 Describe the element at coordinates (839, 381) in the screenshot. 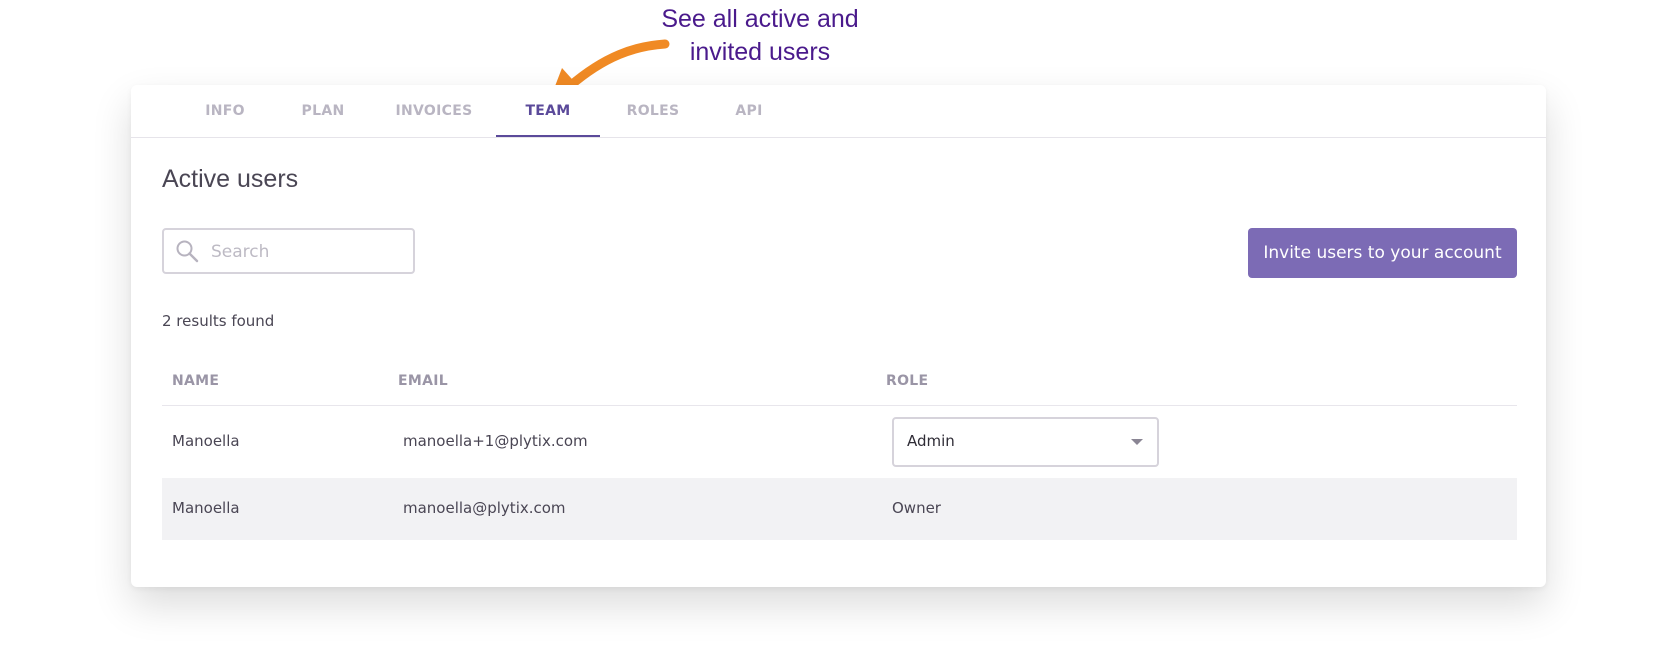

I see `table-header: NAME EMAIL ROLE` at that location.